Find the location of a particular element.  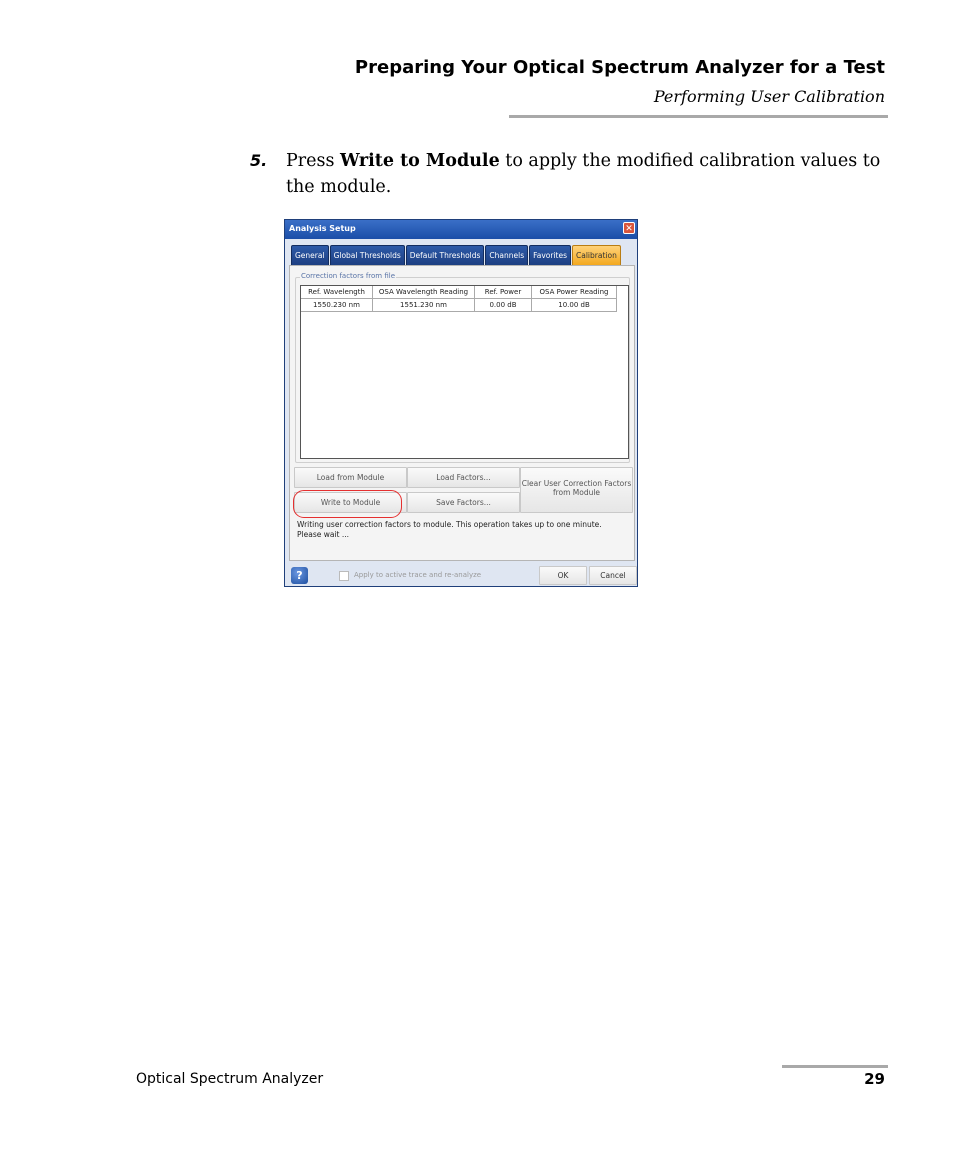

tab-channels: Channels is located at coordinates (507, 255).